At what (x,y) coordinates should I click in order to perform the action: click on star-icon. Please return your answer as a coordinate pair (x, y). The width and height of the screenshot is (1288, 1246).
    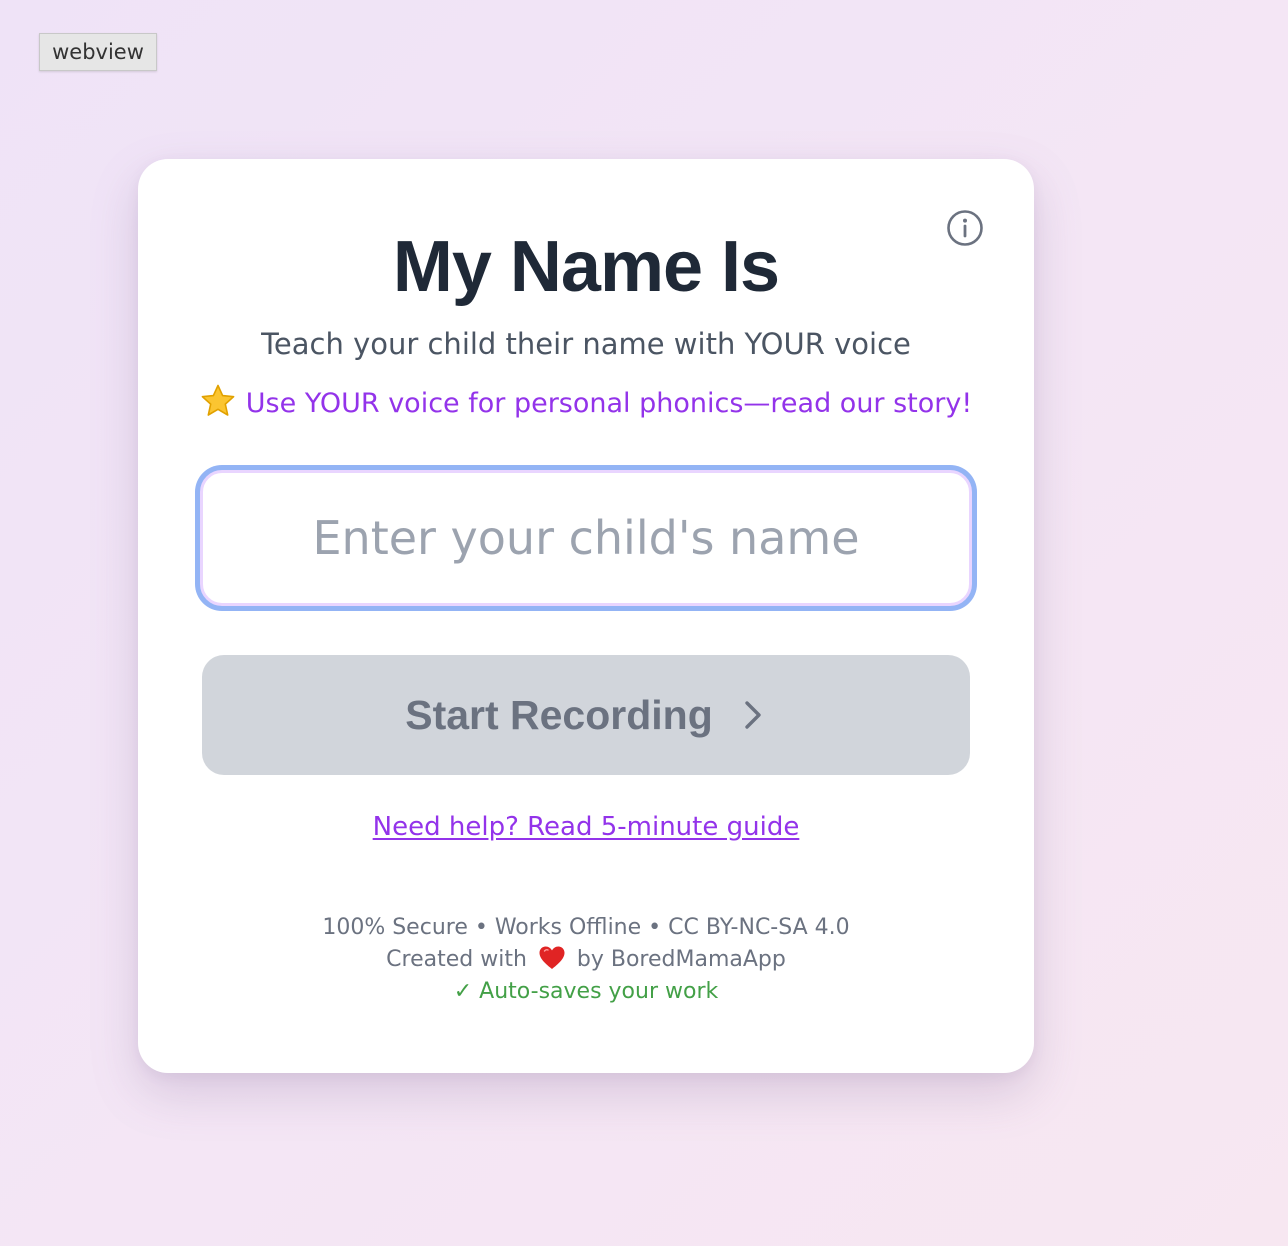
    Looking at the image, I should click on (218, 401).